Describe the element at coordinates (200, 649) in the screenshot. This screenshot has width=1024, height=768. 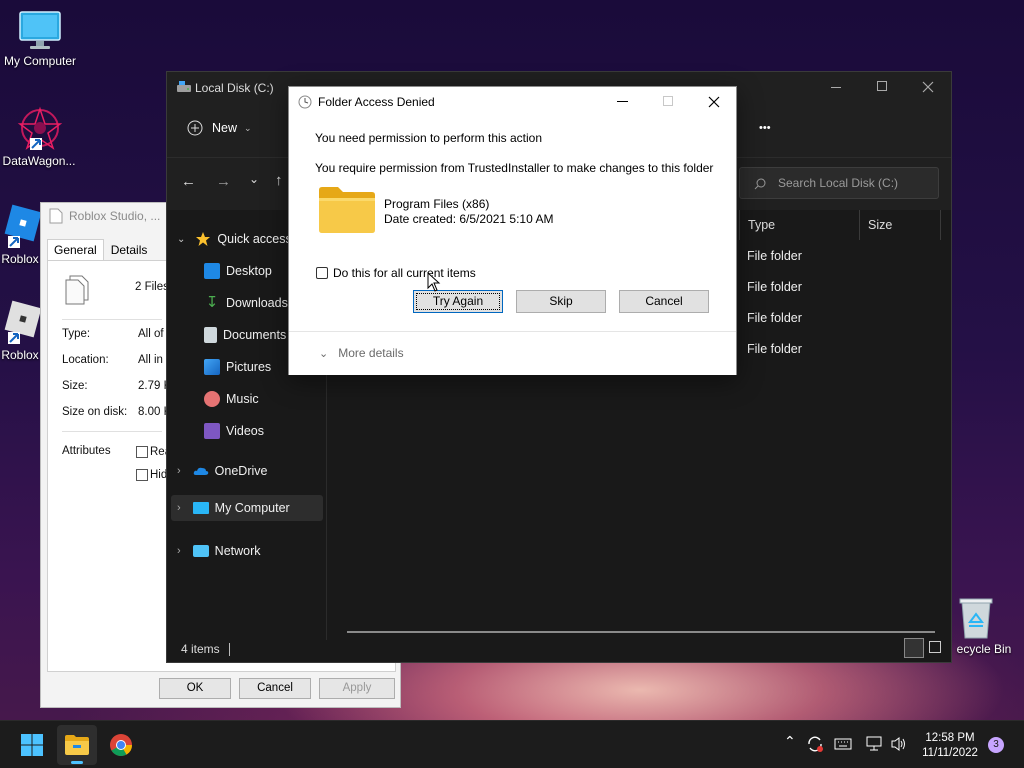
I see `item-count: 4 items` at that location.